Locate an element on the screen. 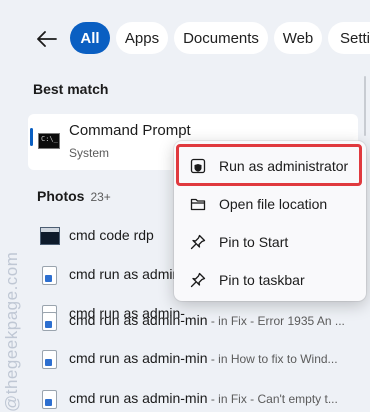 The height and width of the screenshot is (412, 370). back-arrow-icon is located at coordinates (47, 39).